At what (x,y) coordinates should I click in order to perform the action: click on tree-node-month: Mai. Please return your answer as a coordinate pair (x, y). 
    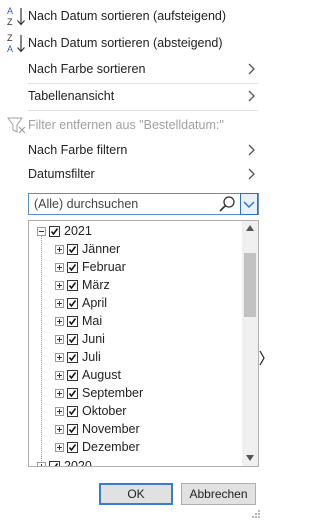
    Looking at the image, I should click on (78, 321).